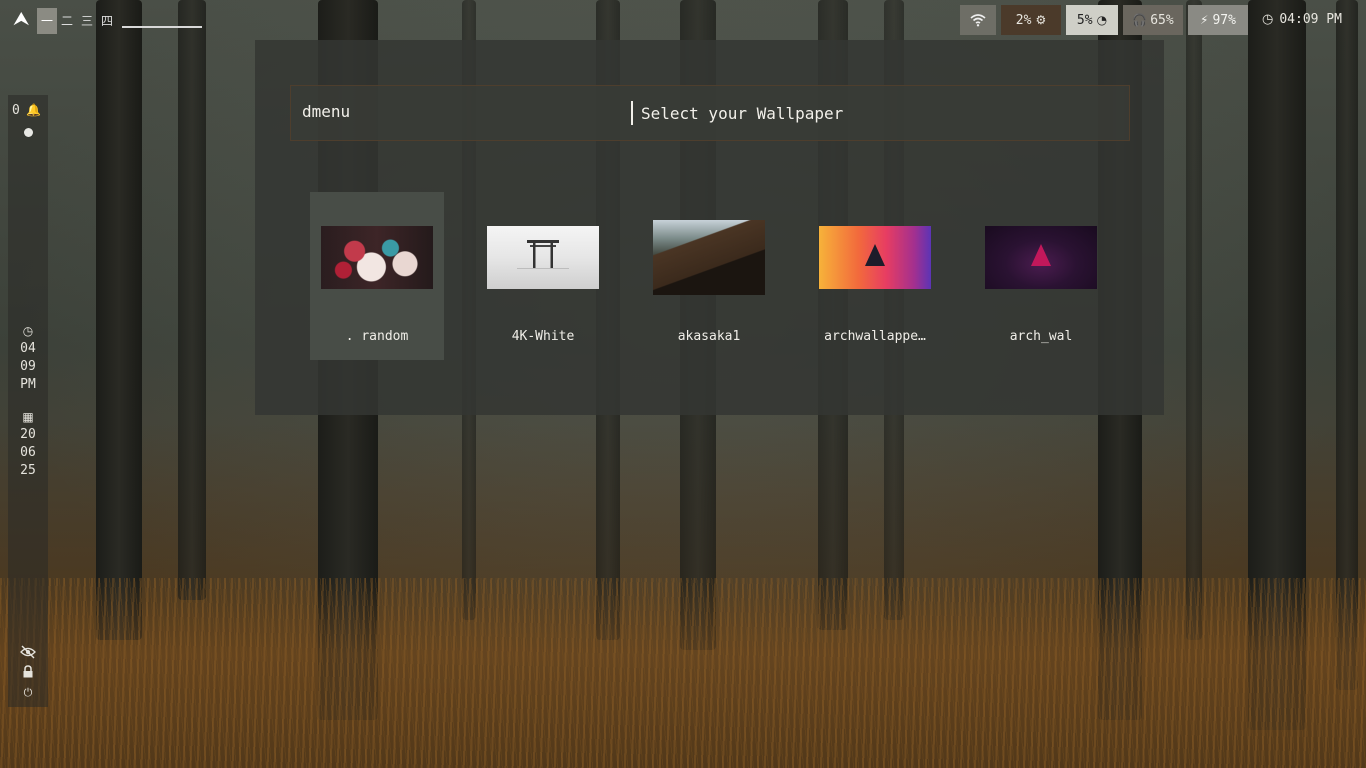 The width and height of the screenshot is (1366, 768). I want to click on eye-slash-icon, so click(28, 653).